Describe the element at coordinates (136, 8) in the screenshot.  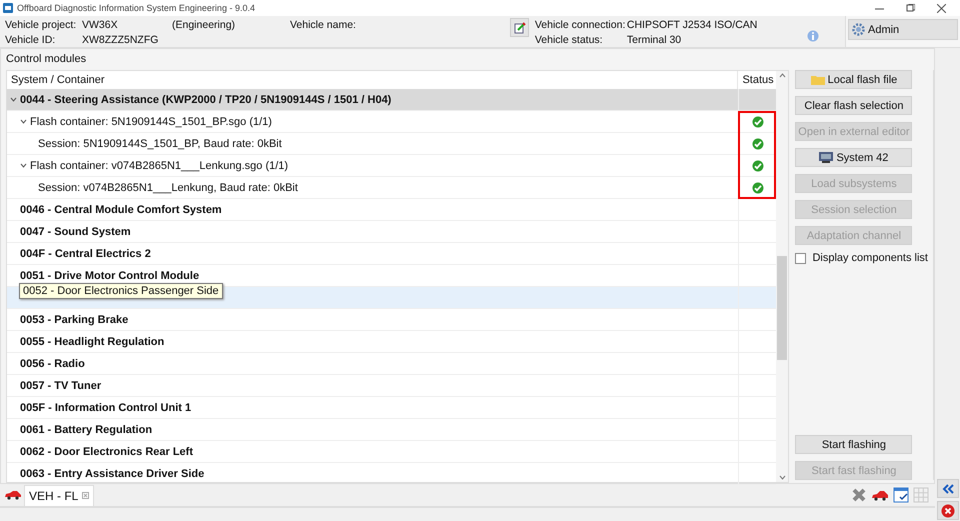
I see `window-title: Offboard Diagnostic Information System Engineering - 9.0.4` at that location.